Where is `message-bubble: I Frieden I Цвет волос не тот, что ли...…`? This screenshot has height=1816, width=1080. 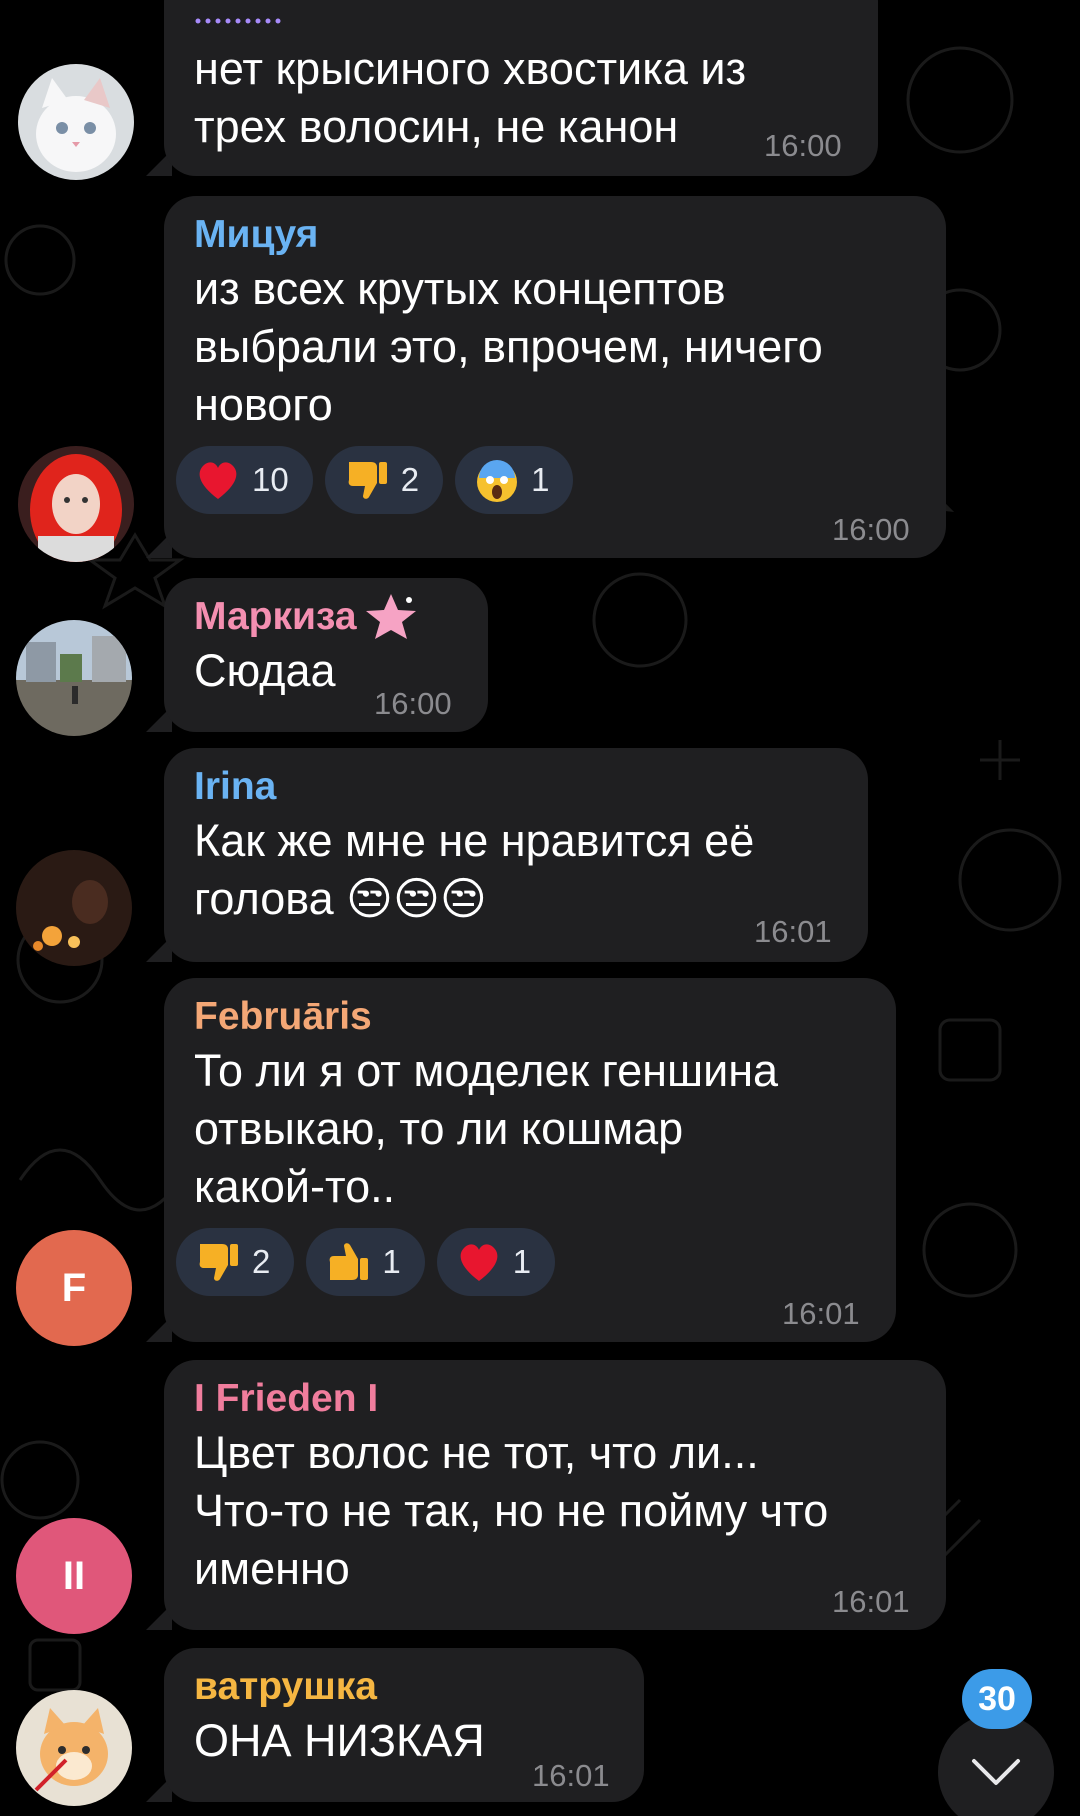
message-bubble: I Frieden I Цвет волос не тот, что ли...… is located at coordinates (555, 1495).